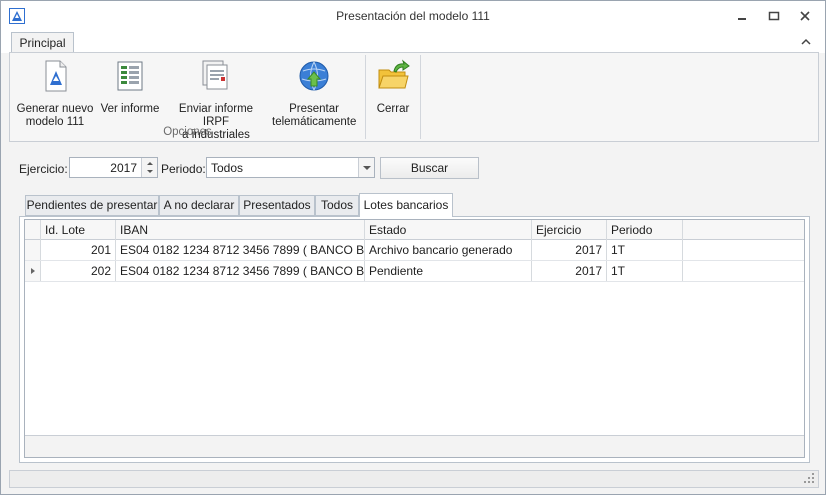  Describe the element at coordinates (130, 76) in the screenshot. I see `report-sheet-icon` at that location.